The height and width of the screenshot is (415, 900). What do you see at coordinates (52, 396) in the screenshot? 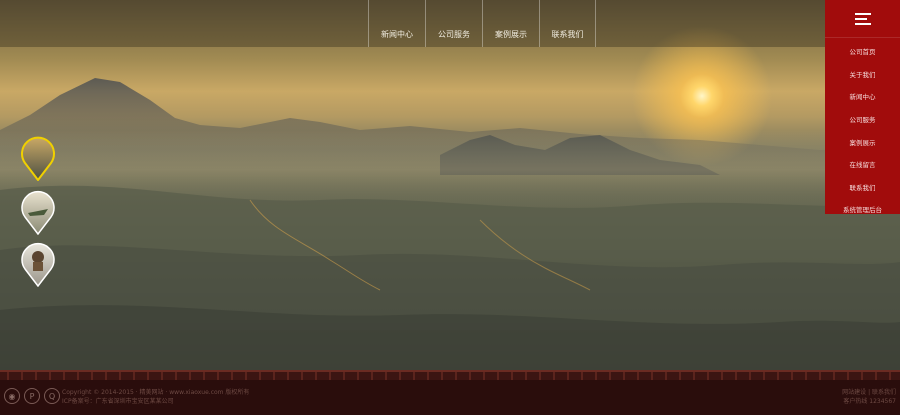
I see `qq-icon: Q` at bounding box center [52, 396].